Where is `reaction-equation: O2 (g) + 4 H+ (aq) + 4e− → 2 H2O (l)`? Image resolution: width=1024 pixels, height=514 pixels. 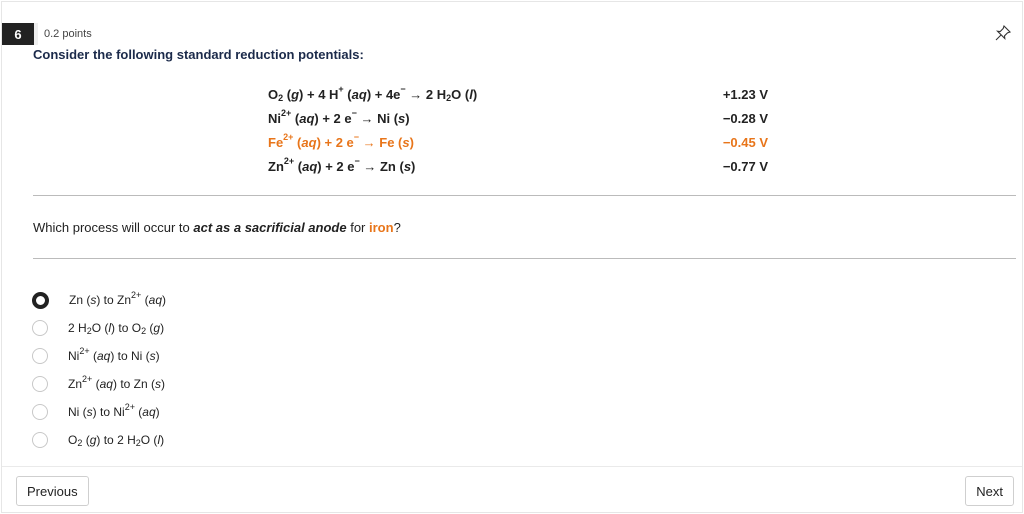
reaction-equation: O2 (g) + 4 H+ (aq) + 4e− → 2 H2O (l) is located at coordinates (373, 93).